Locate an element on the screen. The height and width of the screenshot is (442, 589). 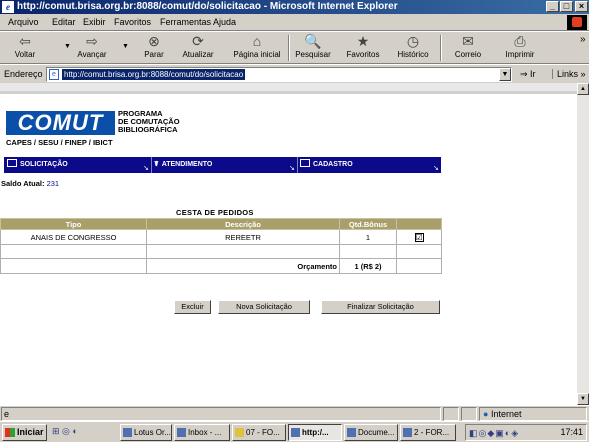
home-button: ⌂ Página inicial is located at coordinates (257, 48).